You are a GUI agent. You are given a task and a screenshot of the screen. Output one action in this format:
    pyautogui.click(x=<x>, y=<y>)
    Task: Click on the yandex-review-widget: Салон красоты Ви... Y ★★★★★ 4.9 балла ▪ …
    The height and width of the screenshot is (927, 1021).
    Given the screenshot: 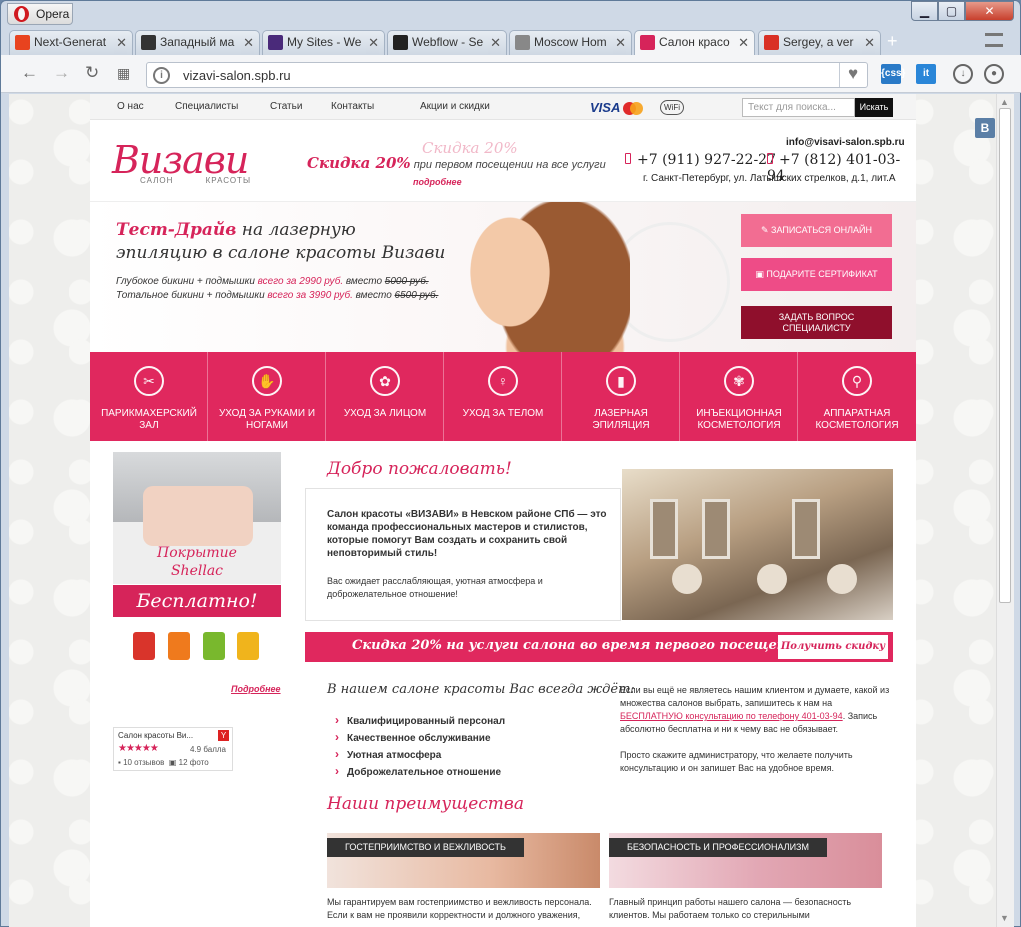 What is the action you would take?
    pyautogui.click(x=173, y=749)
    